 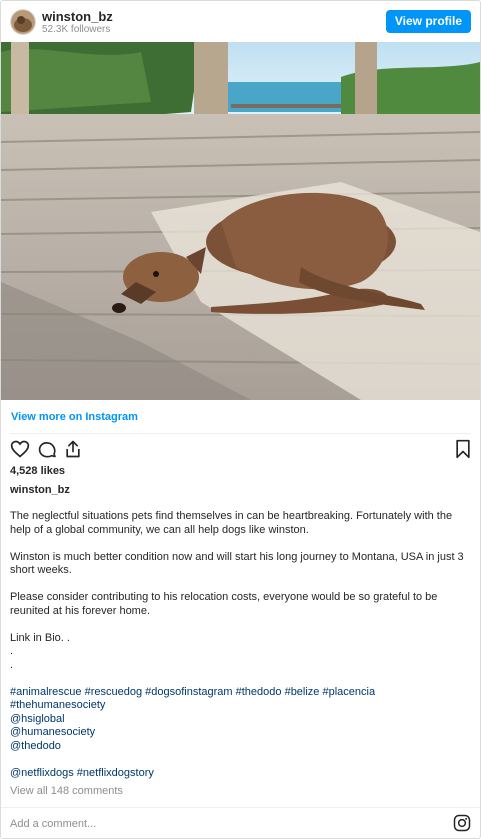 What do you see at coordinates (240, 451) in the screenshot?
I see `action-bar` at bounding box center [240, 451].